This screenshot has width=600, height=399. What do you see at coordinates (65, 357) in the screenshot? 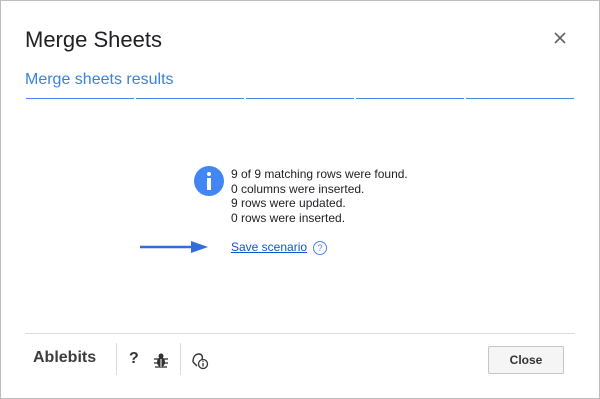
I see `brand-logo: Ablebits` at bounding box center [65, 357].